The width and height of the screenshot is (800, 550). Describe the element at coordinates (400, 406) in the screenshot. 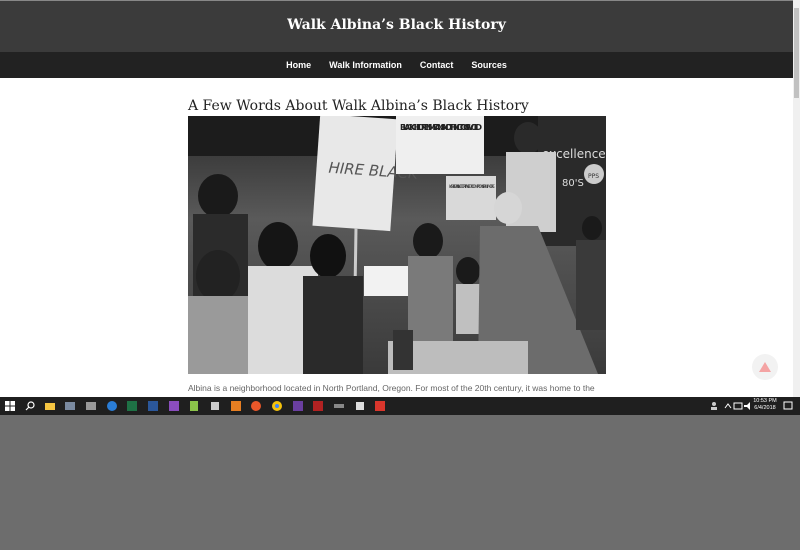

I see `taskbar: 10:53 PM 6/4/2018` at that location.